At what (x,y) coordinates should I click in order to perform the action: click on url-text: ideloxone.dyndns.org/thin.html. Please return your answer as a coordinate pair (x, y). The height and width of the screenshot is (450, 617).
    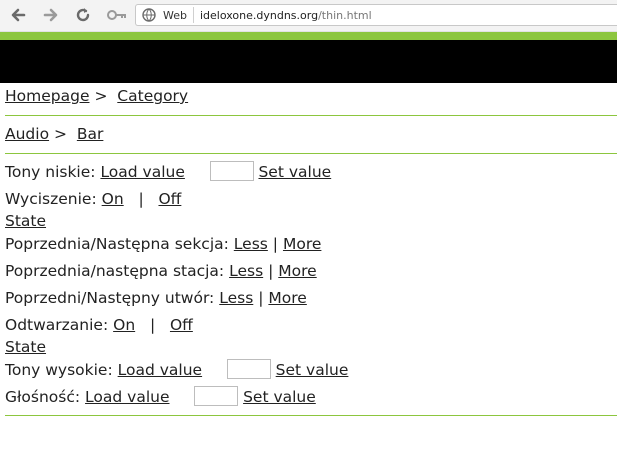
    Looking at the image, I should click on (286, 15).